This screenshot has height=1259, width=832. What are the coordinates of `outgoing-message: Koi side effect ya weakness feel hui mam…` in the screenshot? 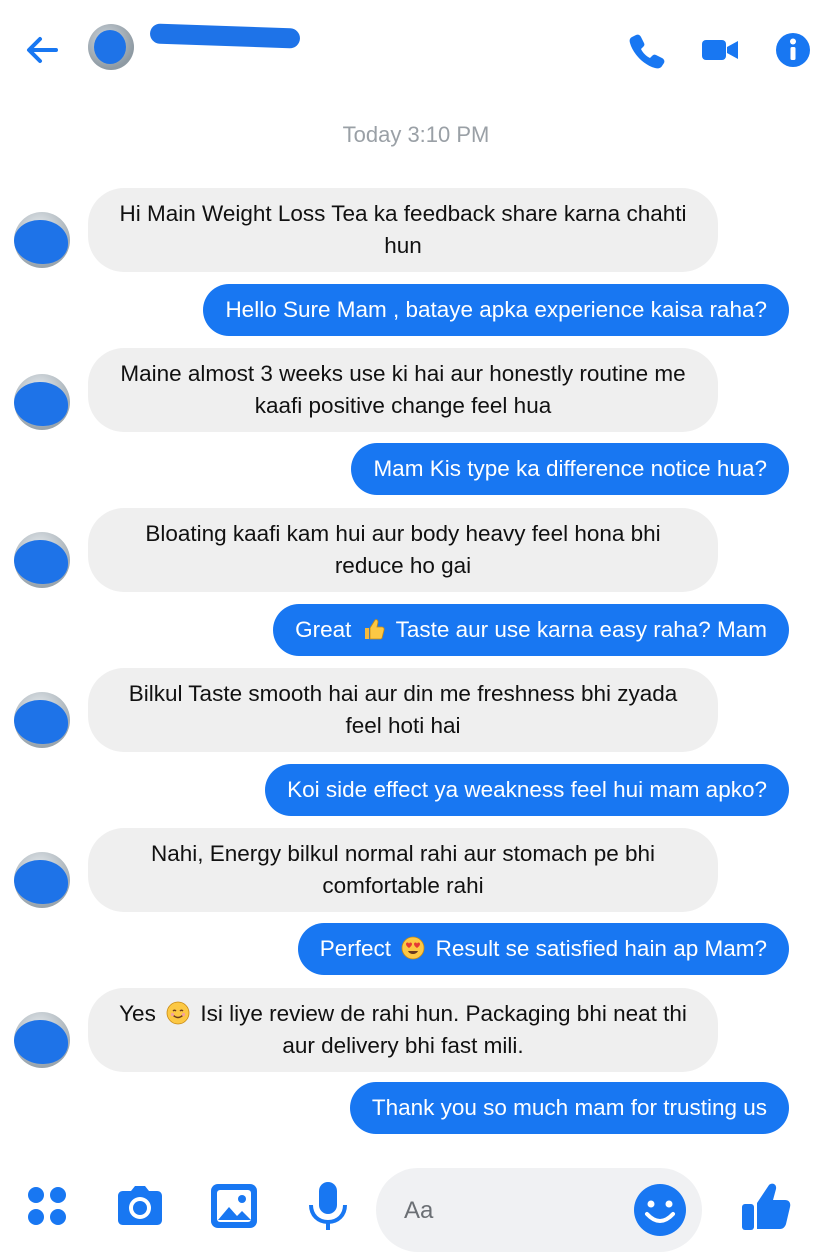 It's located at (527, 790).